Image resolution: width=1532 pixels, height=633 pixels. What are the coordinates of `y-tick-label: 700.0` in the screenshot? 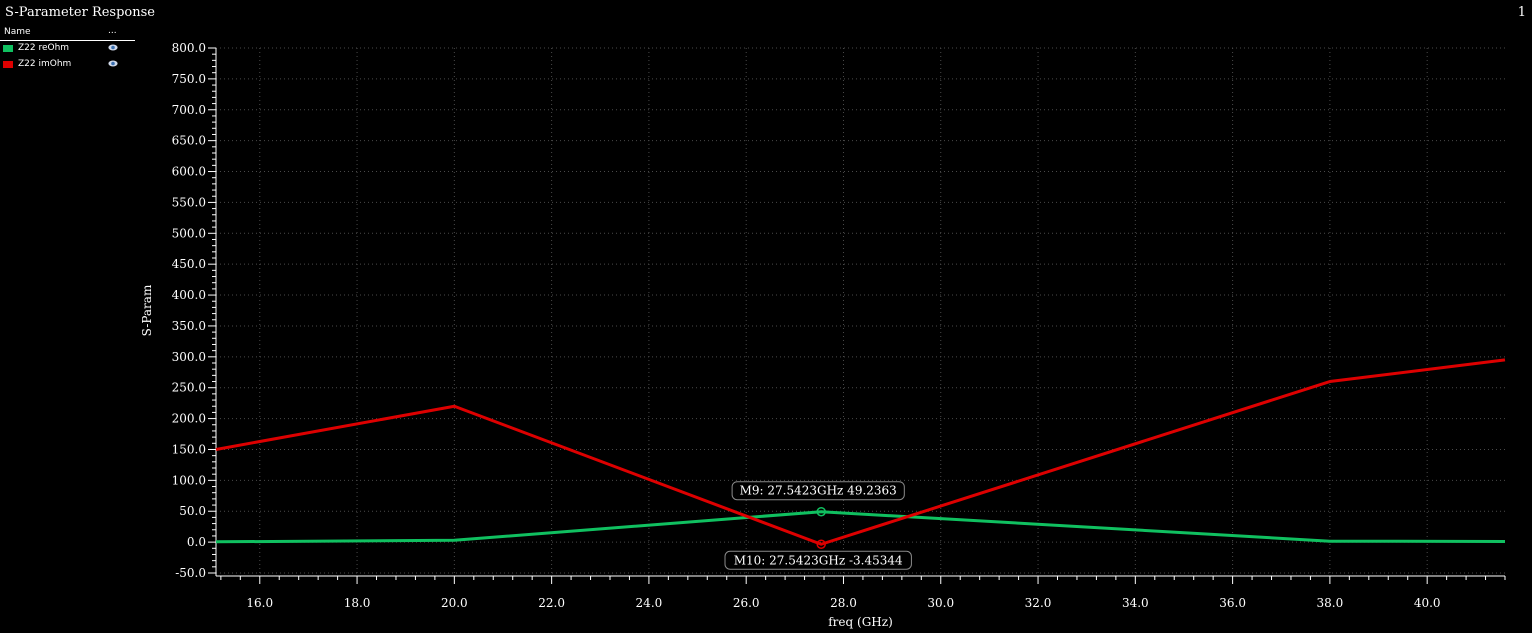 It's located at (189, 110).